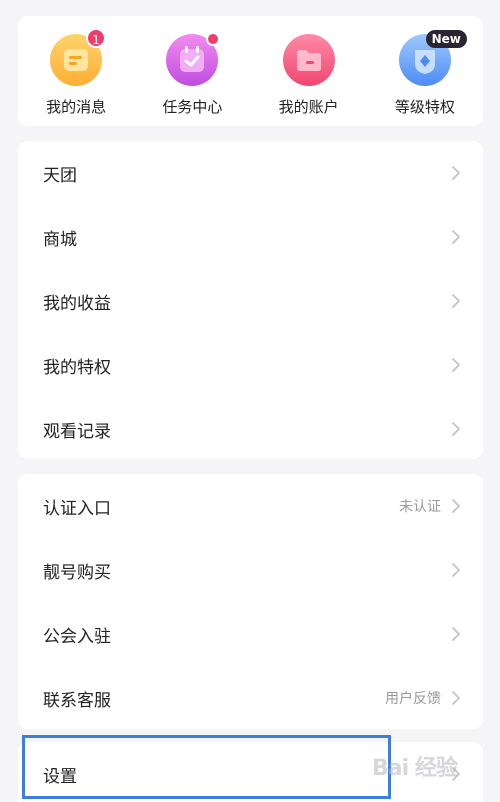  What do you see at coordinates (76, 107) in the screenshot?
I see `shortcut-label: 我的消息` at bounding box center [76, 107].